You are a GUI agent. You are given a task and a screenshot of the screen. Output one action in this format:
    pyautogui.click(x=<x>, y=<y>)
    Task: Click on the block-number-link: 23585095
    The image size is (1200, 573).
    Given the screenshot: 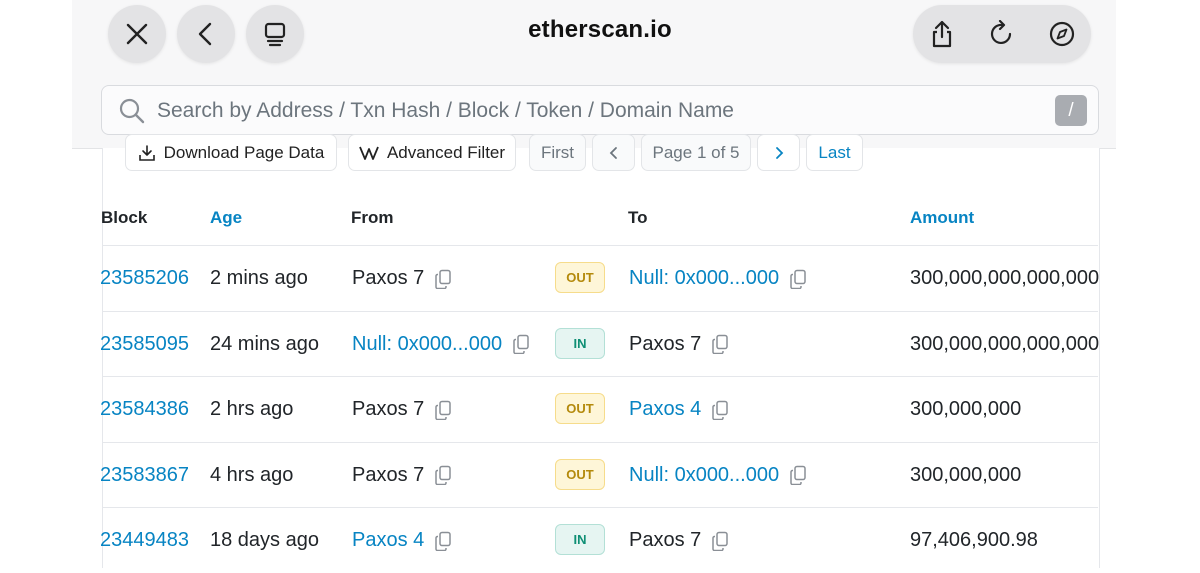 What is the action you would take?
    pyautogui.click(x=144, y=344)
    